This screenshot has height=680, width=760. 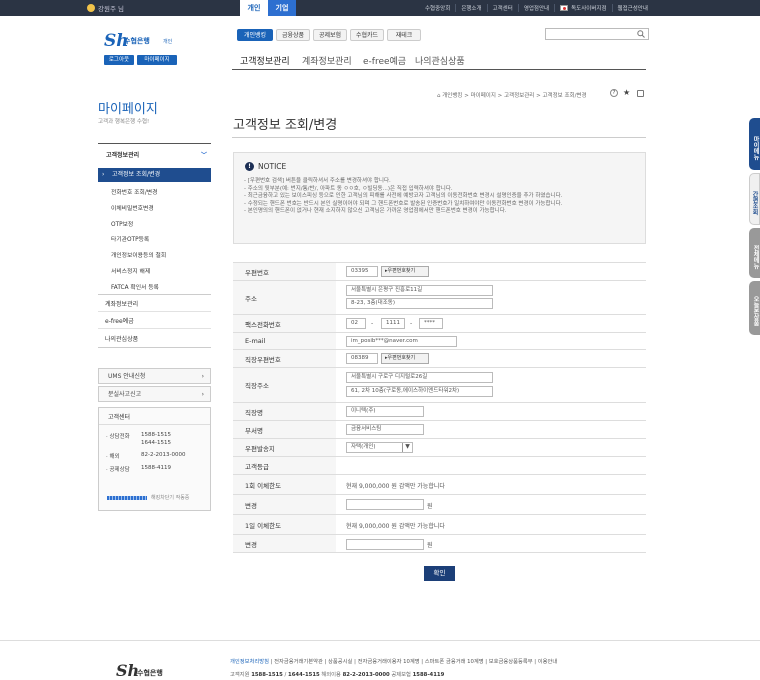 What do you see at coordinates (293, 35) in the screenshot?
I see `category-products: 금융상품` at bounding box center [293, 35].